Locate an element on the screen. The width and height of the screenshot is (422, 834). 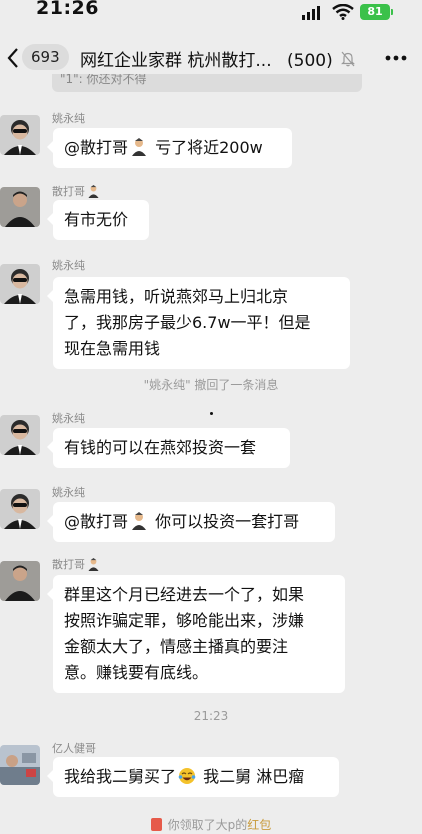
message-bubble: @散打哥 亏了将近200w is located at coordinates (169, 148).